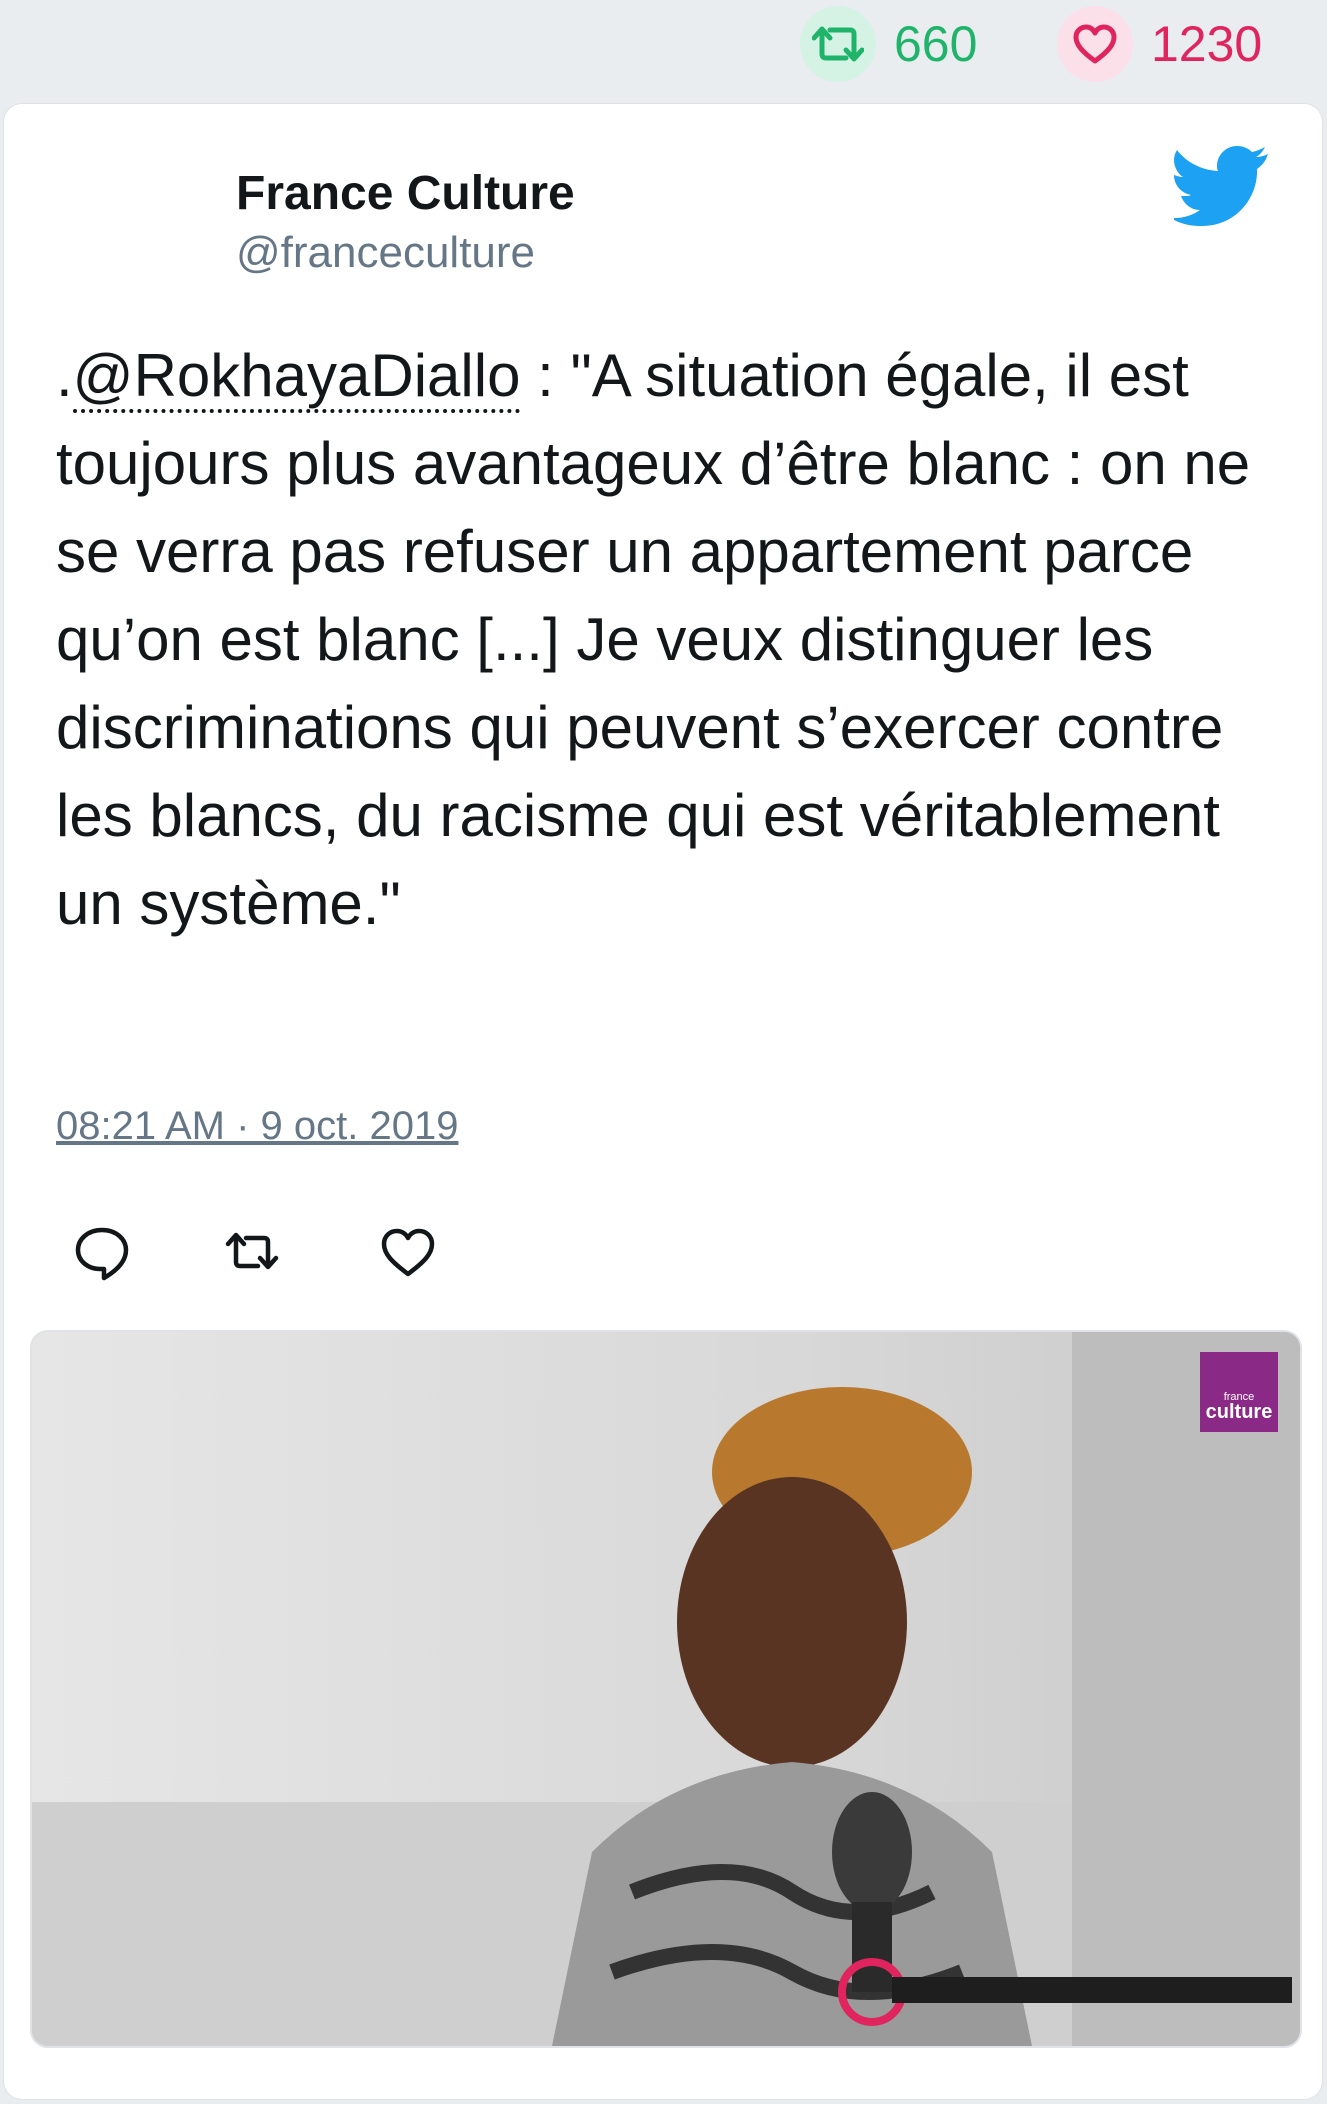 The height and width of the screenshot is (2104, 1327). What do you see at coordinates (936, 44) in the screenshot?
I see `retweet-count: 660` at bounding box center [936, 44].